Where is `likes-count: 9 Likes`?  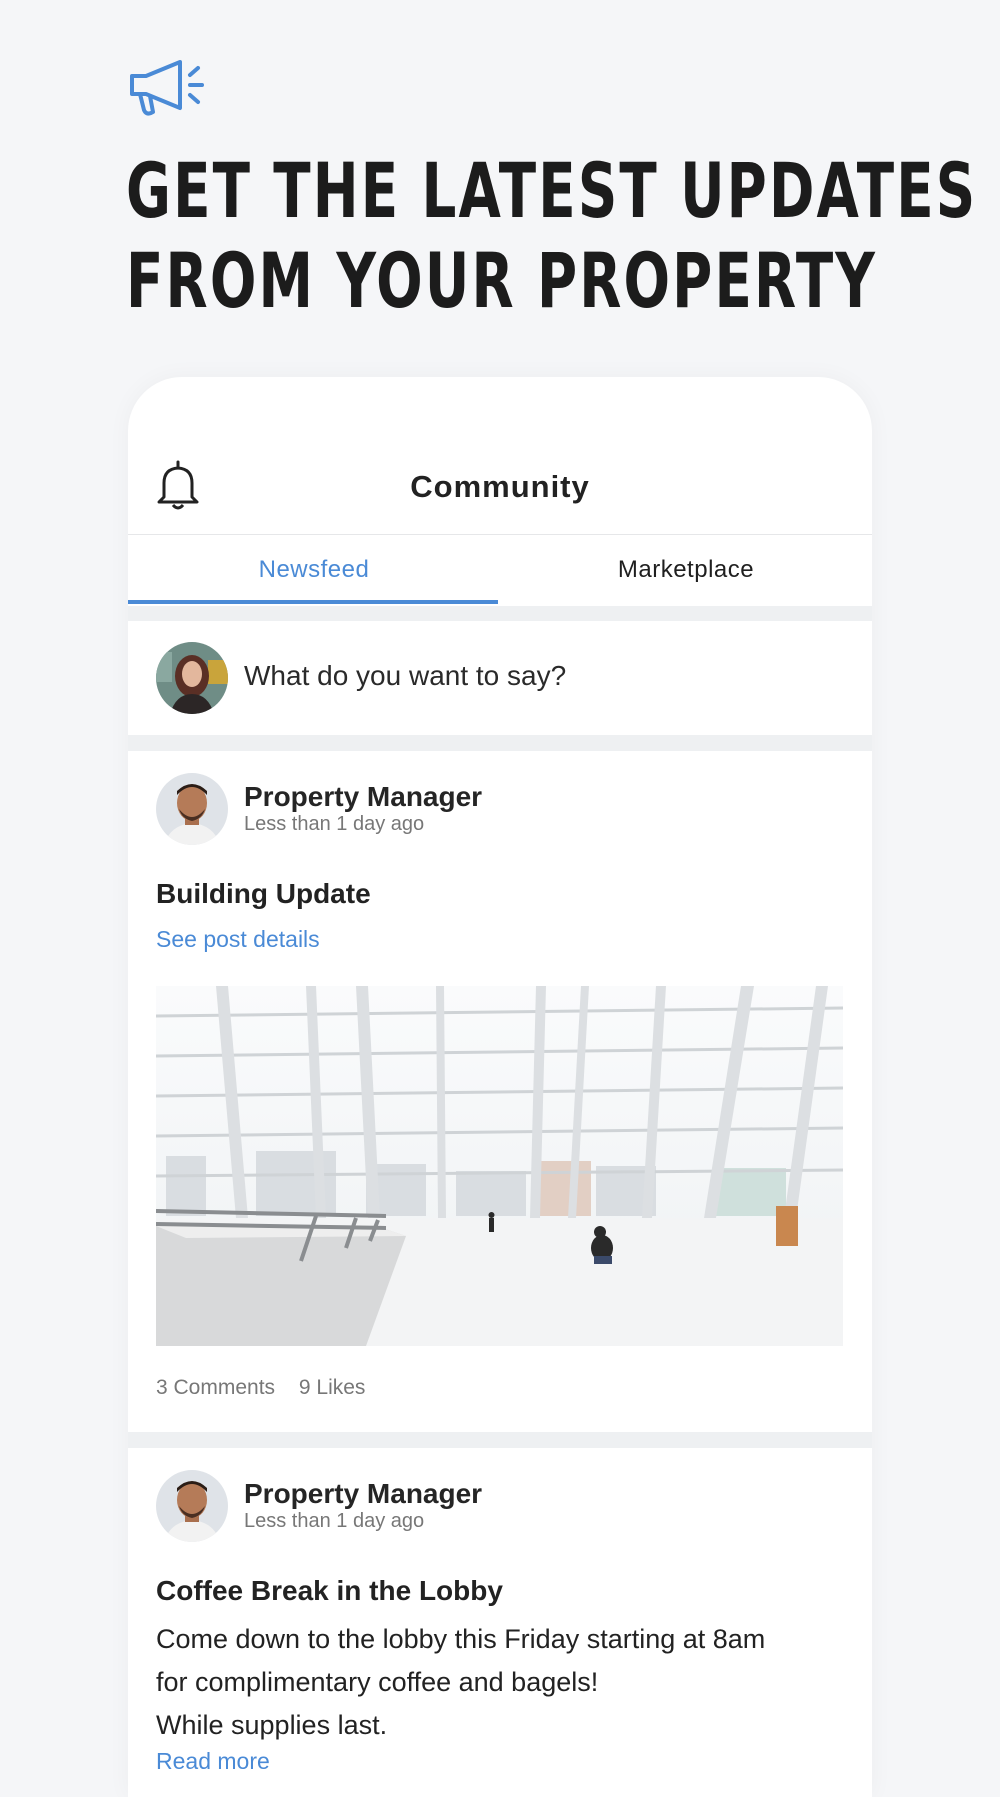
likes-count: 9 Likes is located at coordinates (332, 1387).